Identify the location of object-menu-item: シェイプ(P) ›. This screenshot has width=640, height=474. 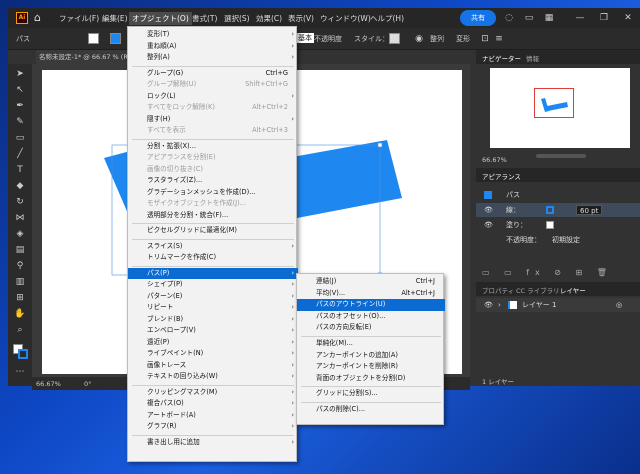
(213, 285).